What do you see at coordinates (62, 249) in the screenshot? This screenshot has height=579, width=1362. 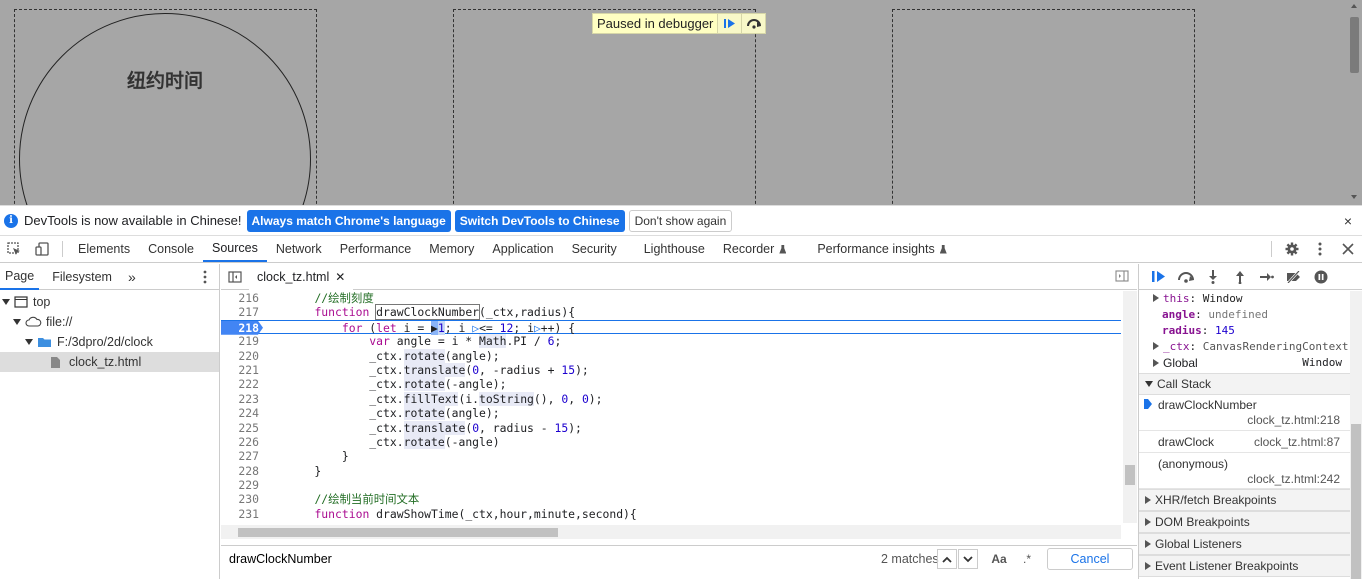 I see `toolbar-divider` at bounding box center [62, 249].